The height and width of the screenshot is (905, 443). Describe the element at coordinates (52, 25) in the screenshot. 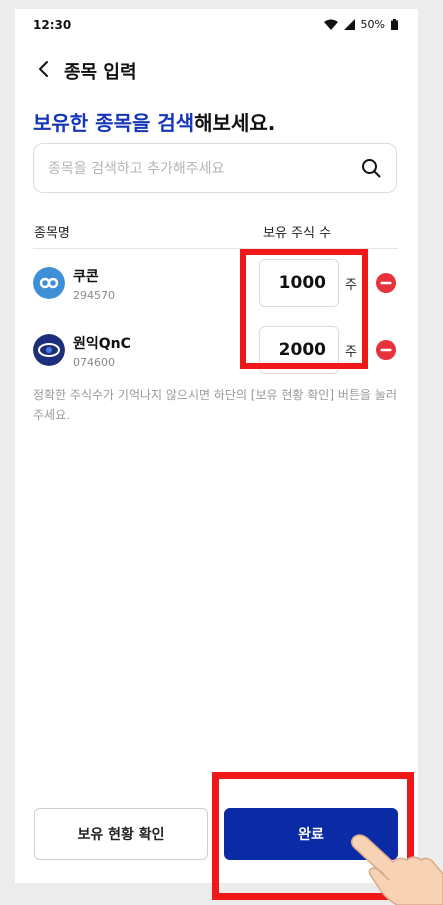

I see `status-time: 12:30` at that location.